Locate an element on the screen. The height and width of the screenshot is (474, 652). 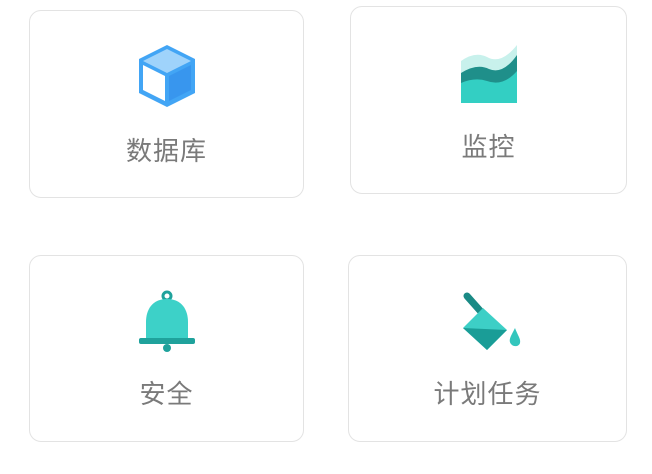
monitor-chart-icon is located at coordinates (488, 74).